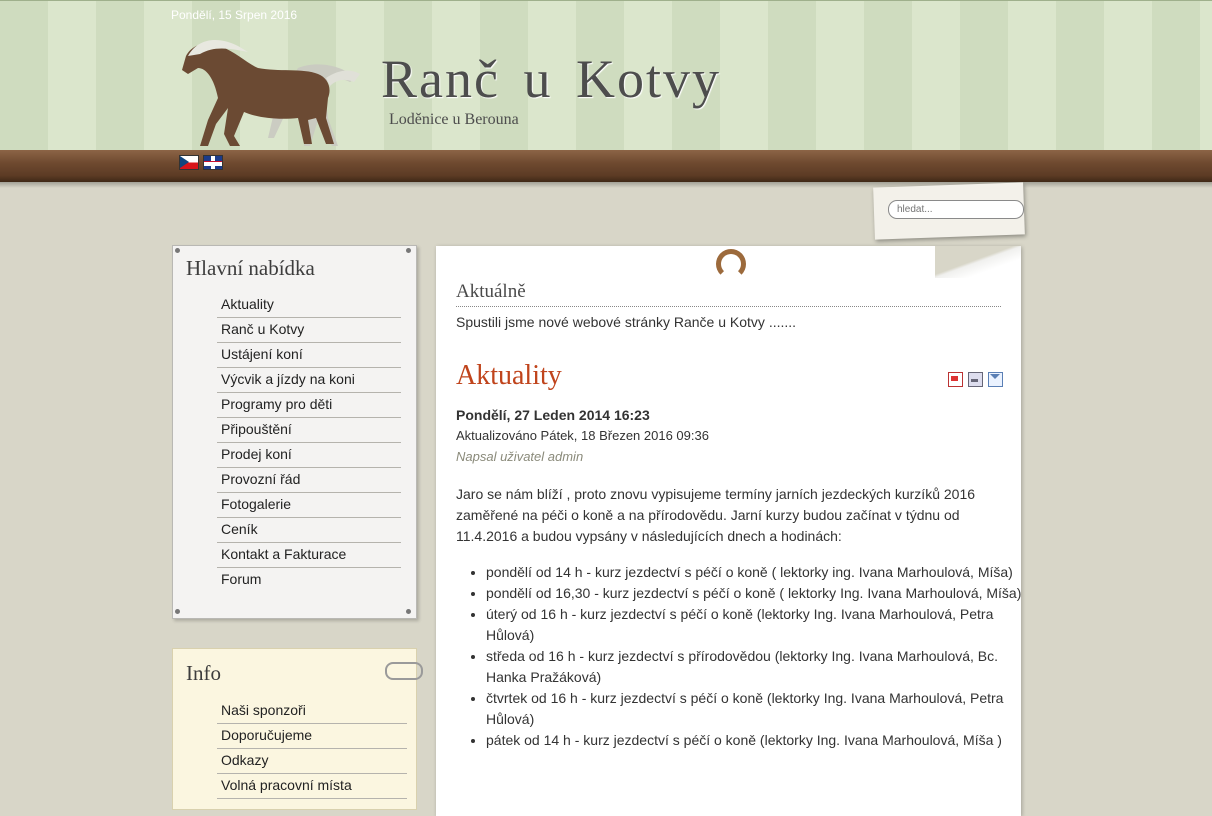  I want to click on menu-item-provozni-rad: Provozní řád, so click(309, 480).